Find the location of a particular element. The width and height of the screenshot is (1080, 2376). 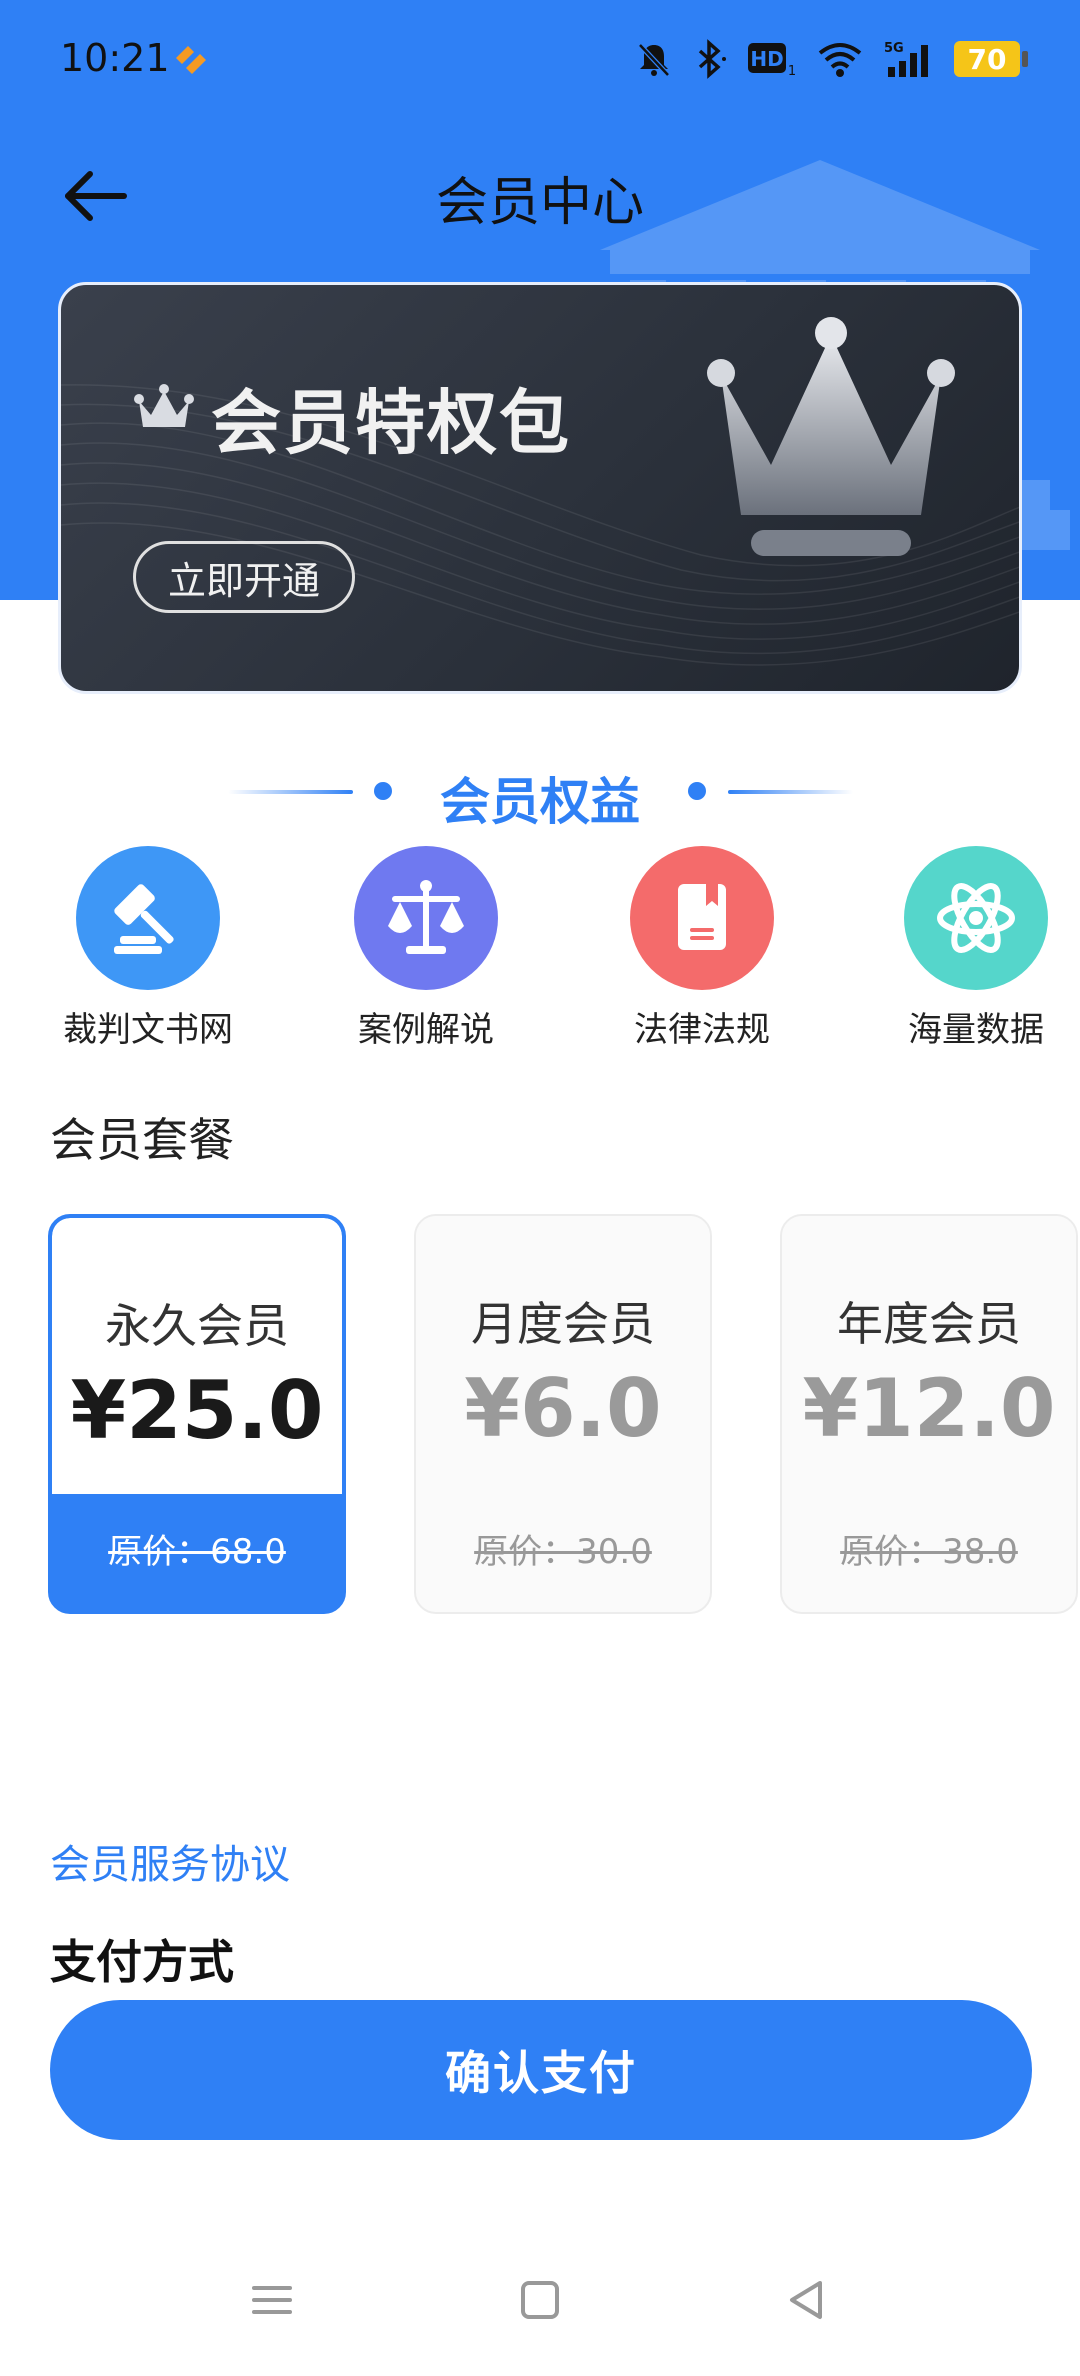

plan-card-yearly: 年度会员 ¥12.0 原价：38.0 is located at coordinates (929, 1414).